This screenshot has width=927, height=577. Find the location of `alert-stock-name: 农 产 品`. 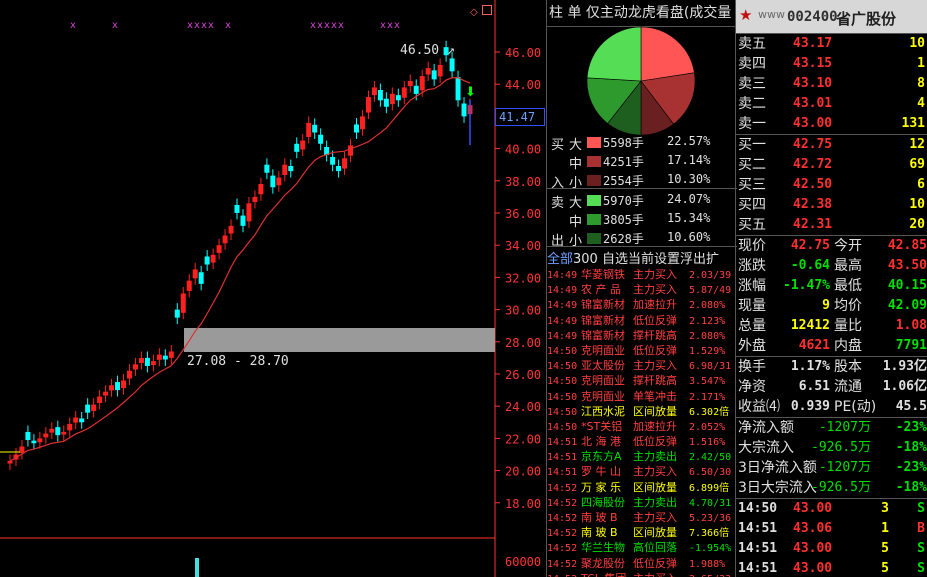

alert-stock-name: 农 产 品 is located at coordinates (601, 290).